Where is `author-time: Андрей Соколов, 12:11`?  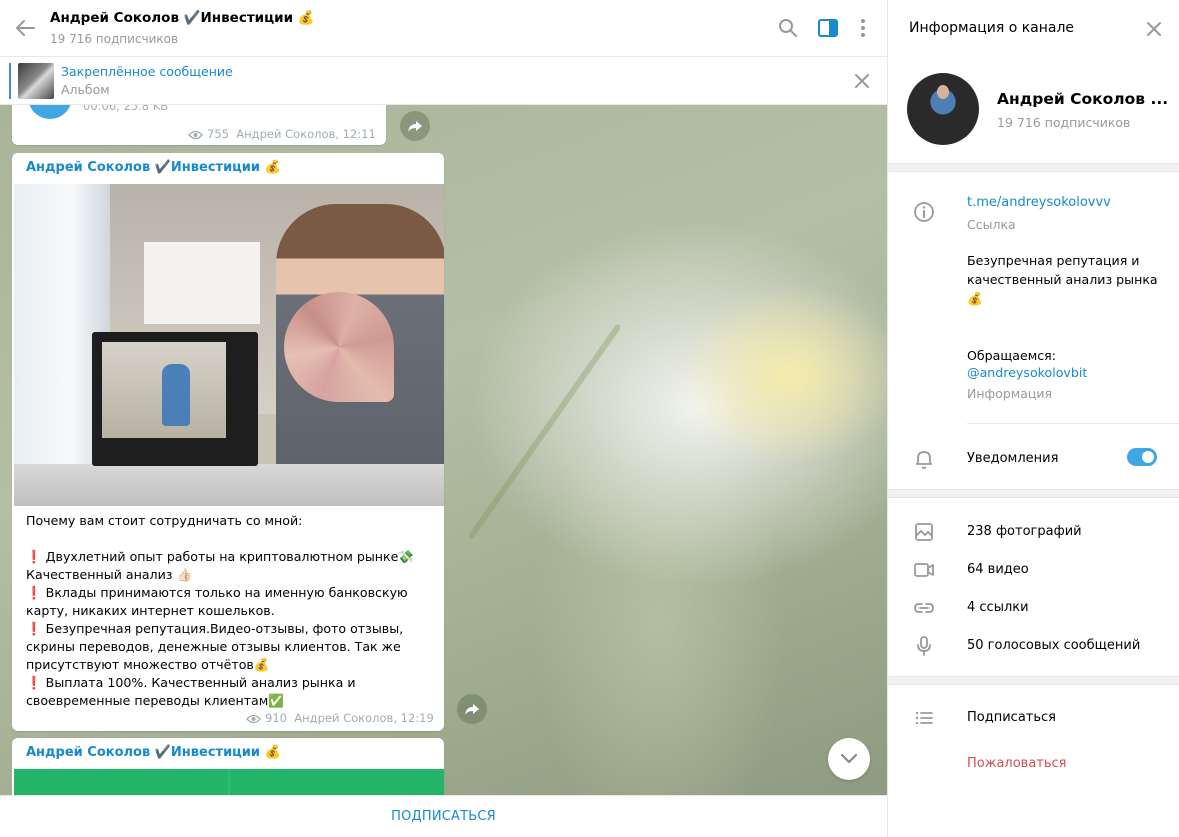 author-time: Андрей Соколов, 12:11 is located at coordinates (306, 134).